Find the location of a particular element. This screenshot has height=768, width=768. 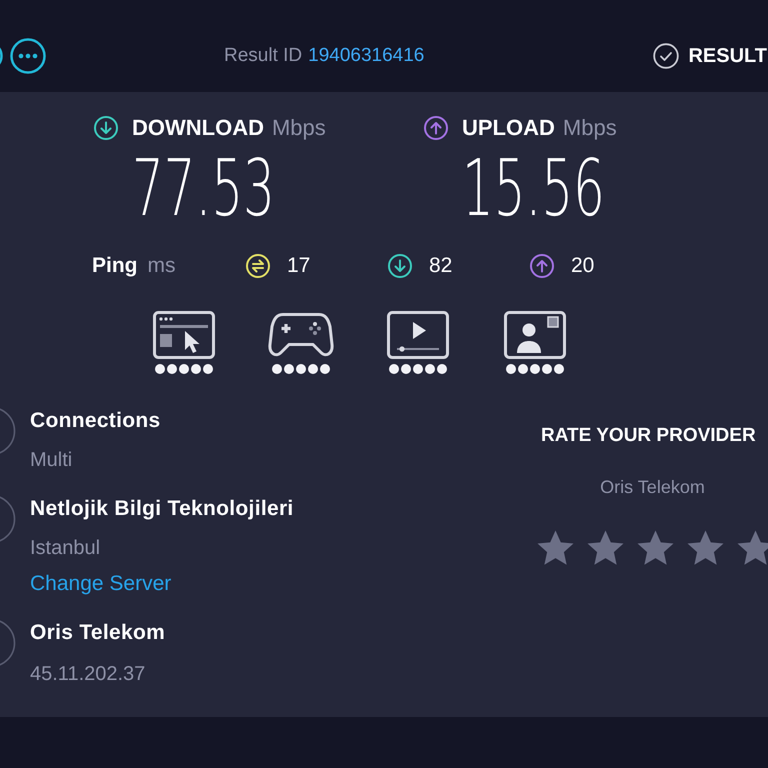

provider-name: Oris Telekom is located at coordinates (652, 487).